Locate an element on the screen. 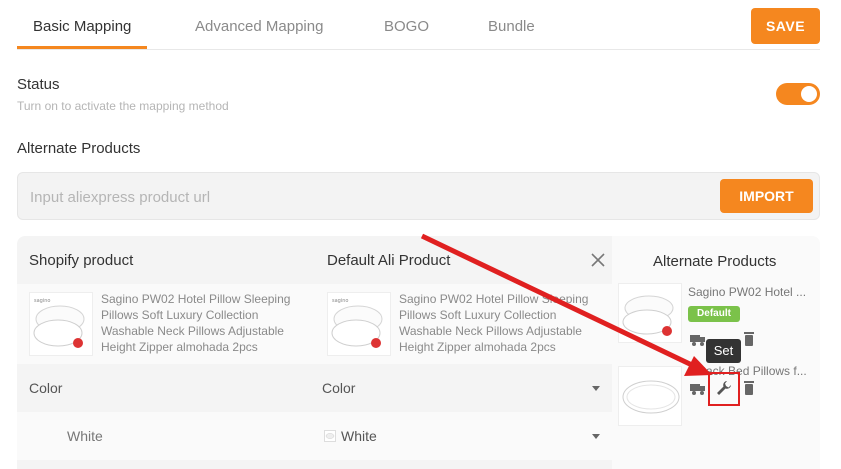  alternate-products-title: Alternate Products is located at coordinates (79, 148).